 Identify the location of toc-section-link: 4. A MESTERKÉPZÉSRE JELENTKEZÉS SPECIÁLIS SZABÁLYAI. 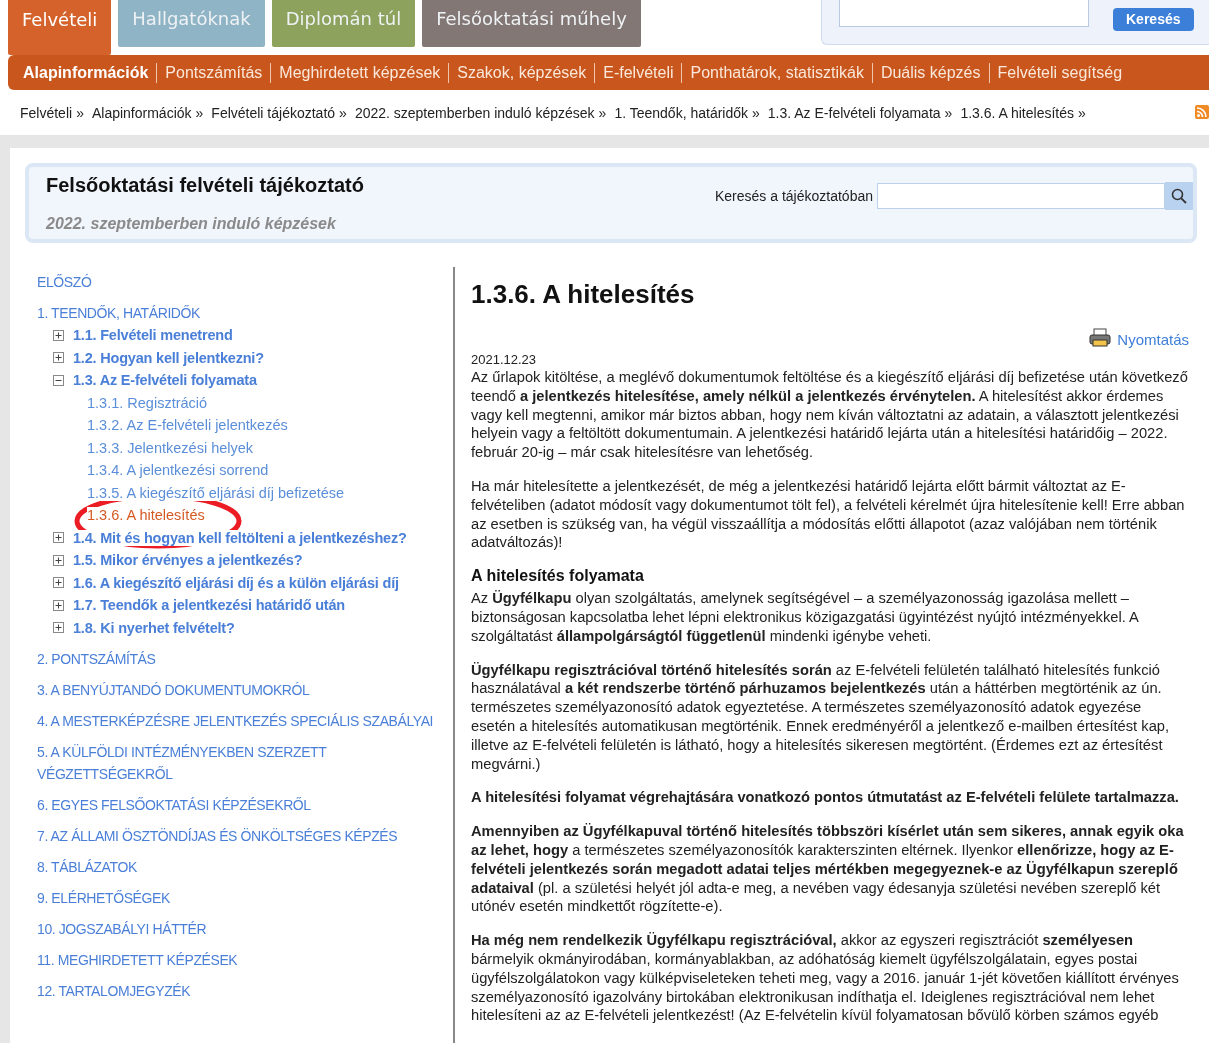
(237, 721).